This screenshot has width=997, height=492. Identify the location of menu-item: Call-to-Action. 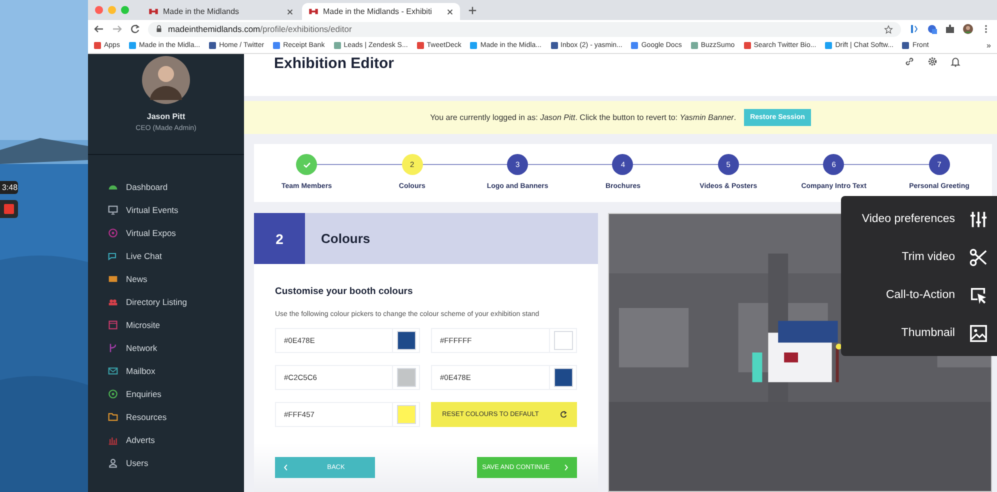
(919, 295).